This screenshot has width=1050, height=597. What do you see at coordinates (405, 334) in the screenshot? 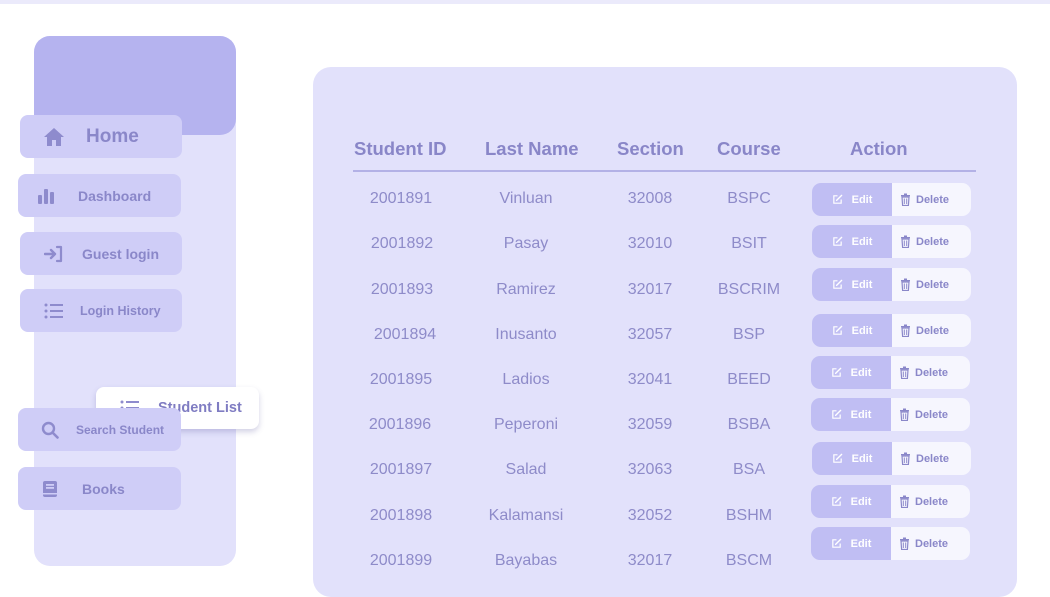
I see `cell-student-id: 2001894` at bounding box center [405, 334].